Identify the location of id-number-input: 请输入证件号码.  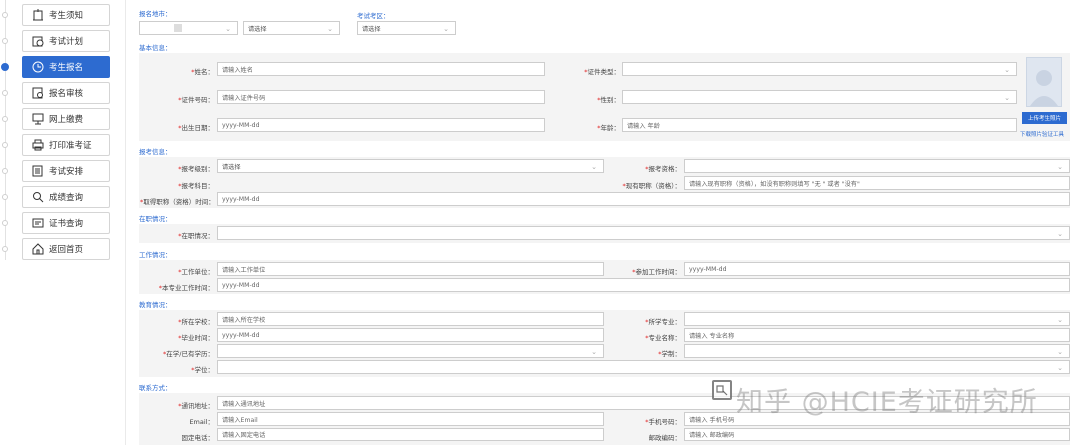
(381, 97).